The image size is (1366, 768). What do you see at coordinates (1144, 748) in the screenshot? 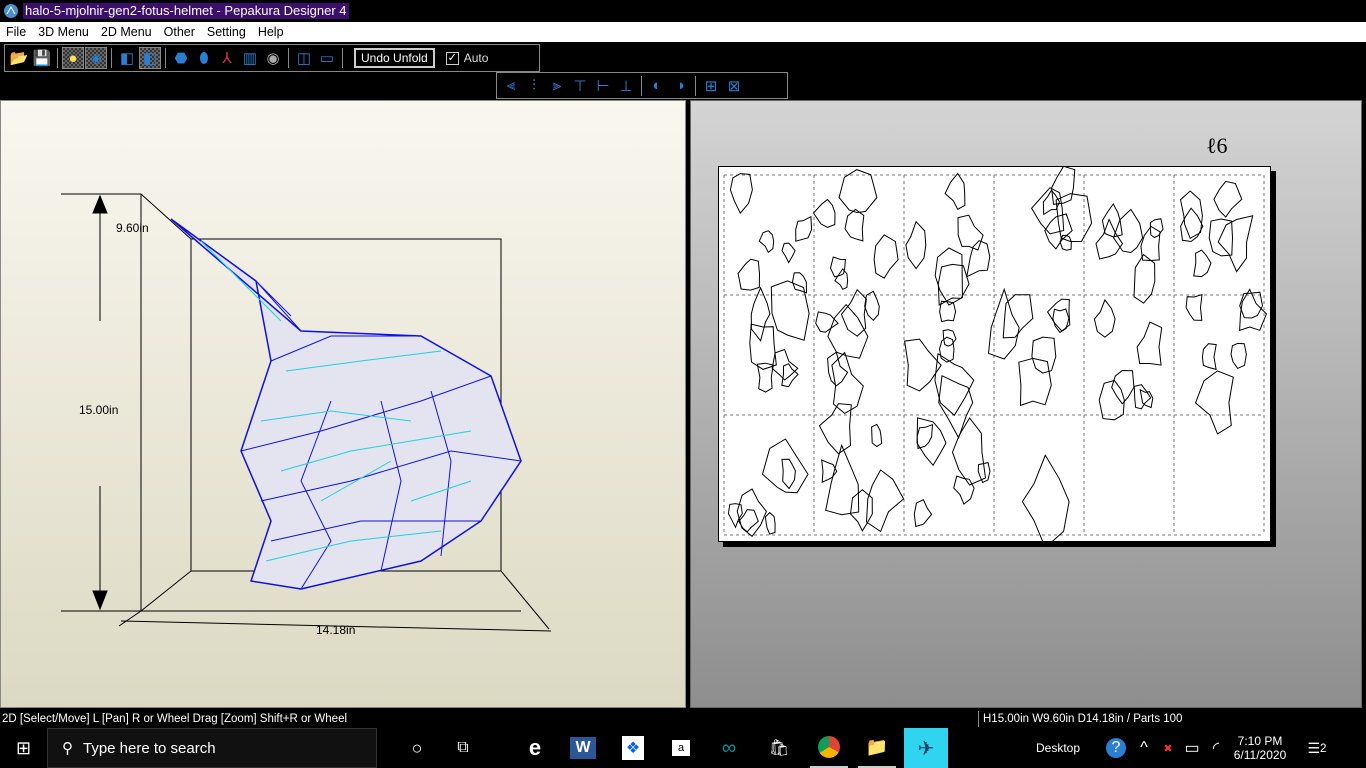
I see `show-hidden-icons: ^` at bounding box center [1144, 748].